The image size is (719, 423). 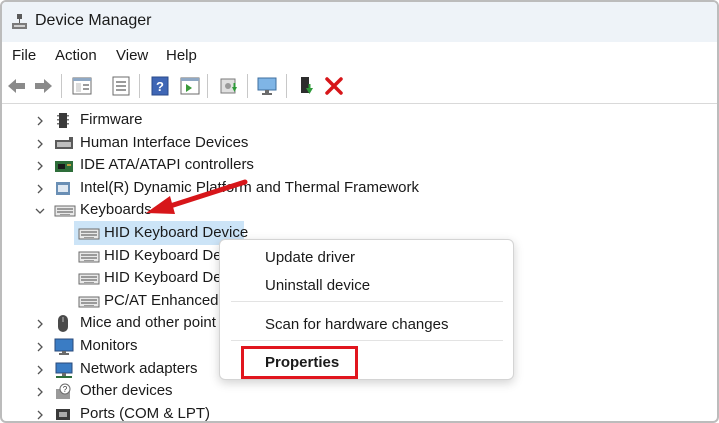 I want to click on context-menu-uninstall-device: Uninstall device, so click(x=317, y=285).